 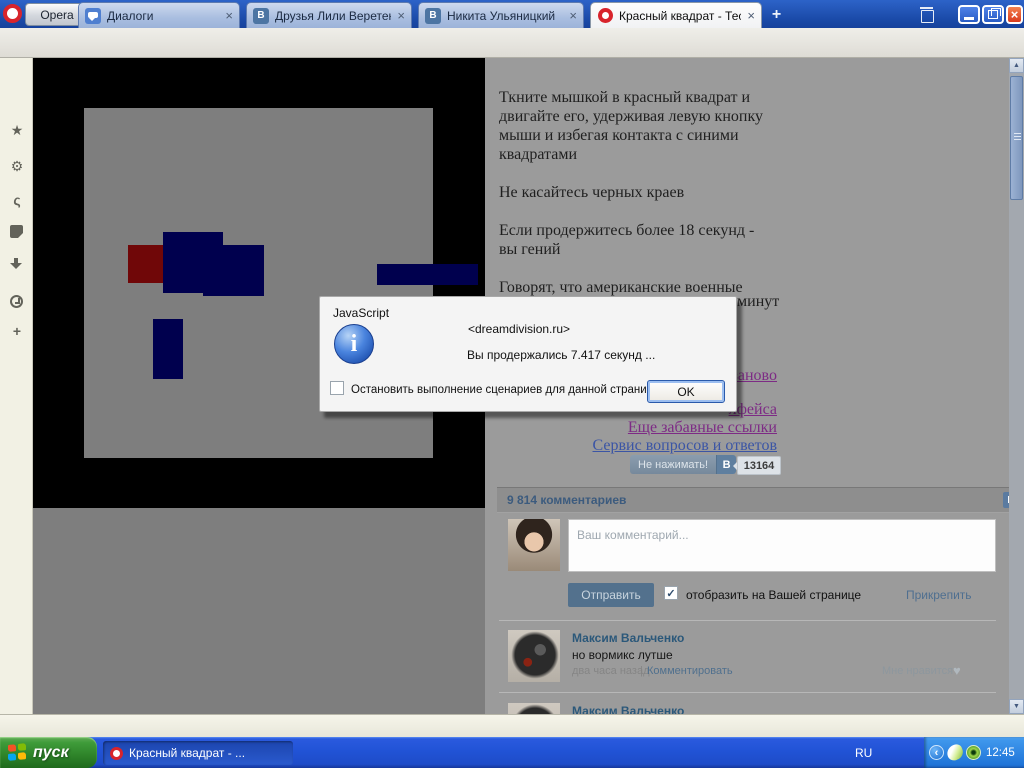 What do you see at coordinates (1016, 386) in the screenshot?
I see `page-scrollbar: ▲ ▼` at bounding box center [1016, 386].